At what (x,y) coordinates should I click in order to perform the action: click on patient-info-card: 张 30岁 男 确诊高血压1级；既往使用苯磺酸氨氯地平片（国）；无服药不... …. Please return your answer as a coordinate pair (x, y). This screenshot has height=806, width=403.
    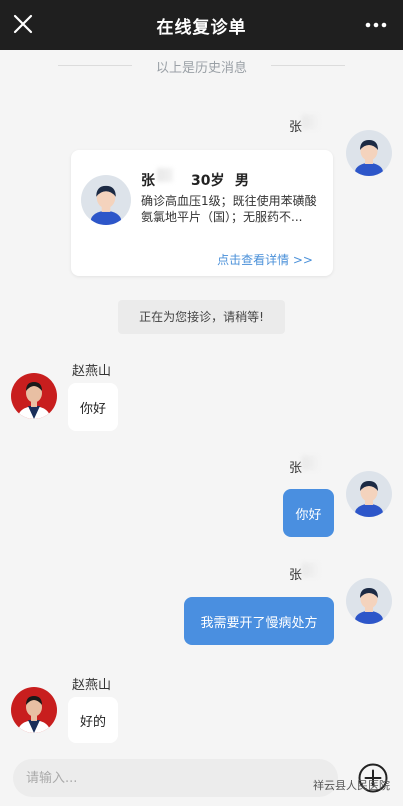
    Looking at the image, I should click on (202, 213).